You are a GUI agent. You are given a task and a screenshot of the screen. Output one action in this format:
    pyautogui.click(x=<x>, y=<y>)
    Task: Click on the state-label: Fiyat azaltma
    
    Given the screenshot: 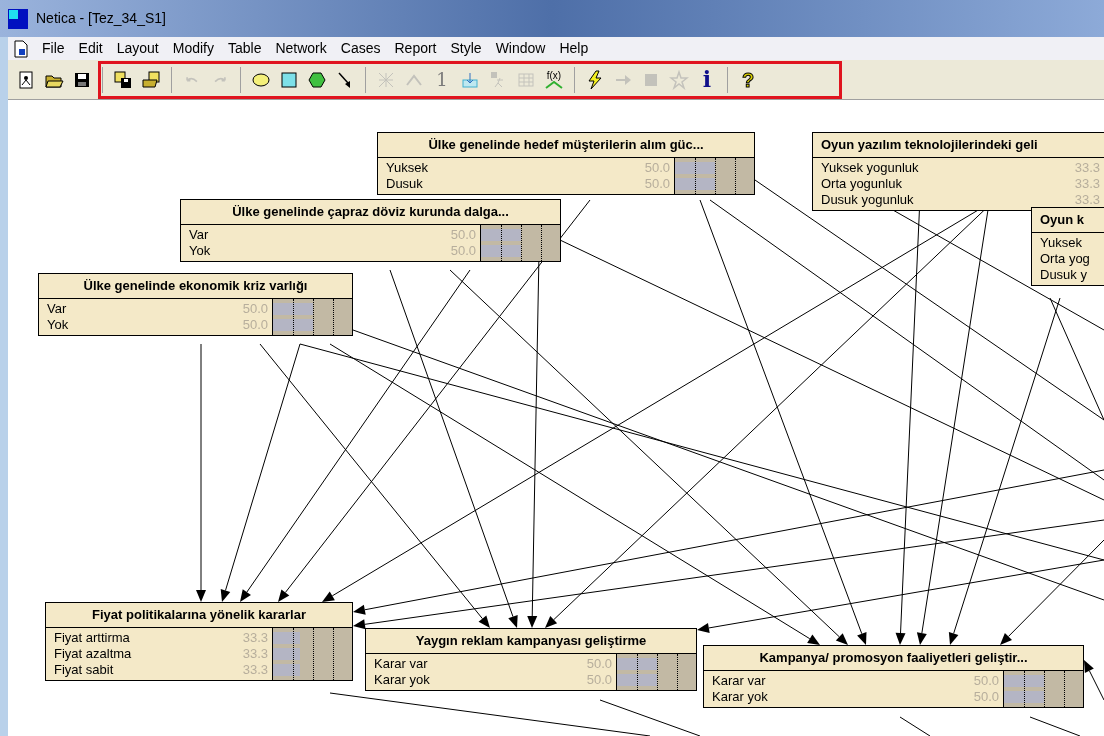 What is the action you would take?
    pyautogui.click(x=93, y=654)
    